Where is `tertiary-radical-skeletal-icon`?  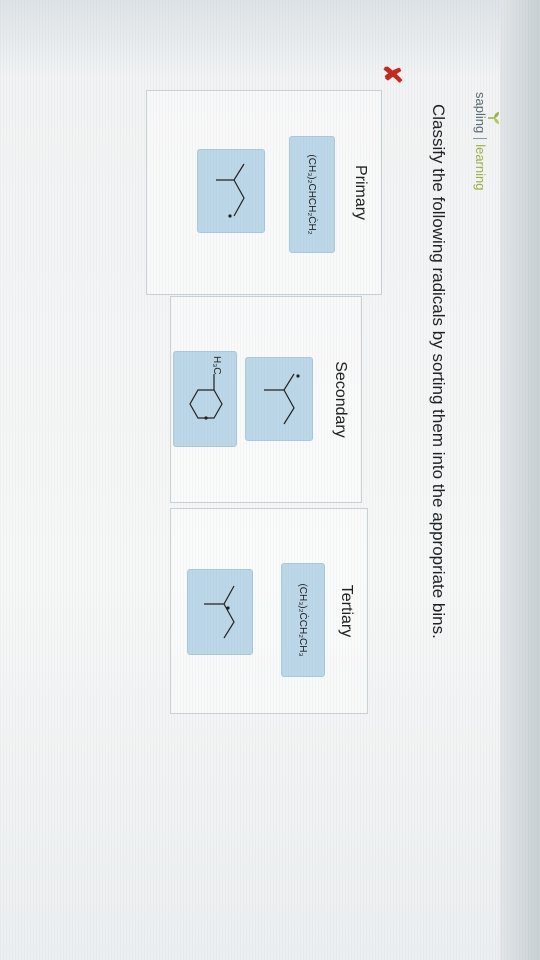 tertiary-radical-skeletal-icon is located at coordinates (219, 612).